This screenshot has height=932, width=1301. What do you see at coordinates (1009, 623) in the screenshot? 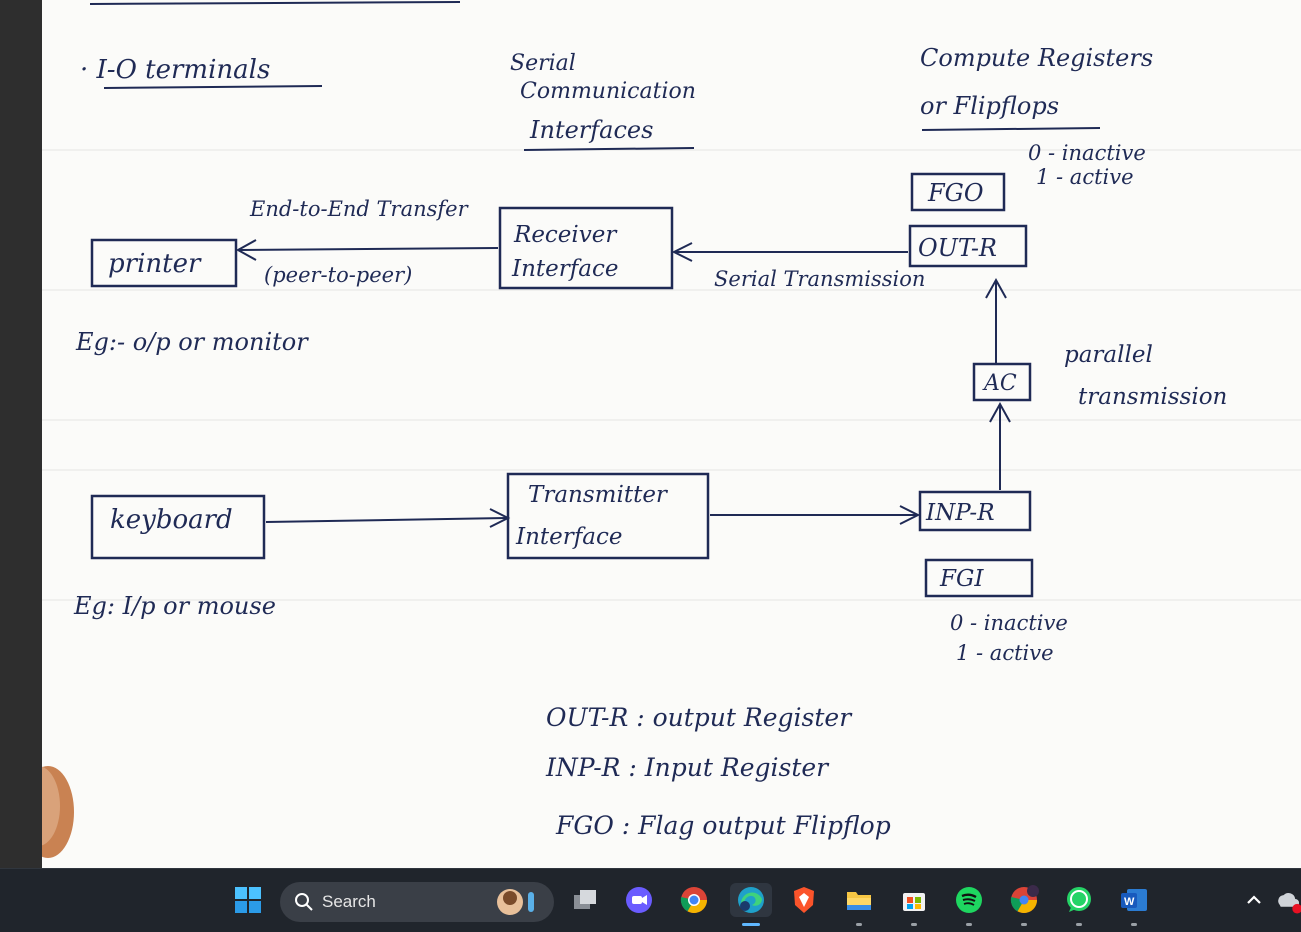
I see `fgi-inactive-note: 0 - inactive` at bounding box center [1009, 623].